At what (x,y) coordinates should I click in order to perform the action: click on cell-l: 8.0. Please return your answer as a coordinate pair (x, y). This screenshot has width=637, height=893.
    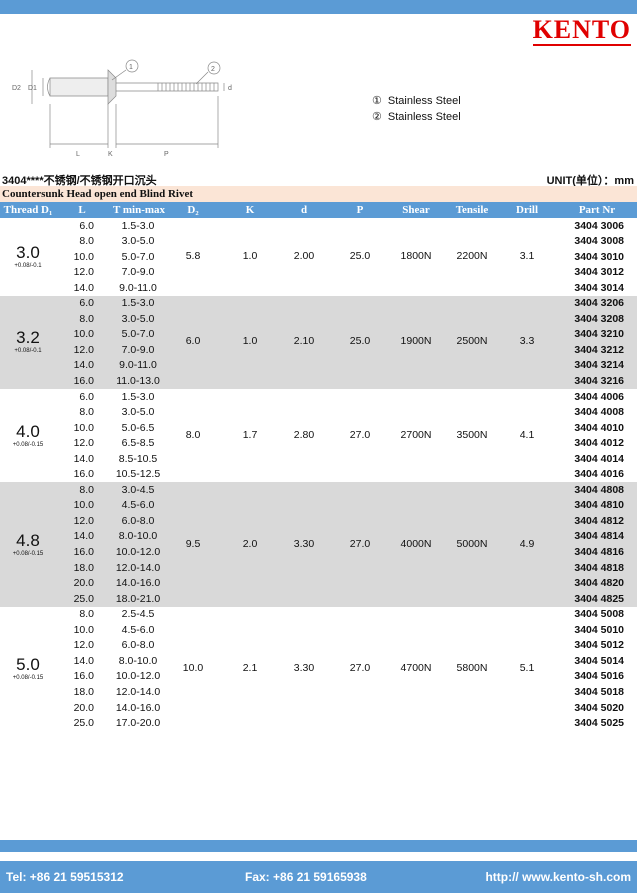
    Looking at the image, I should click on (86, 412).